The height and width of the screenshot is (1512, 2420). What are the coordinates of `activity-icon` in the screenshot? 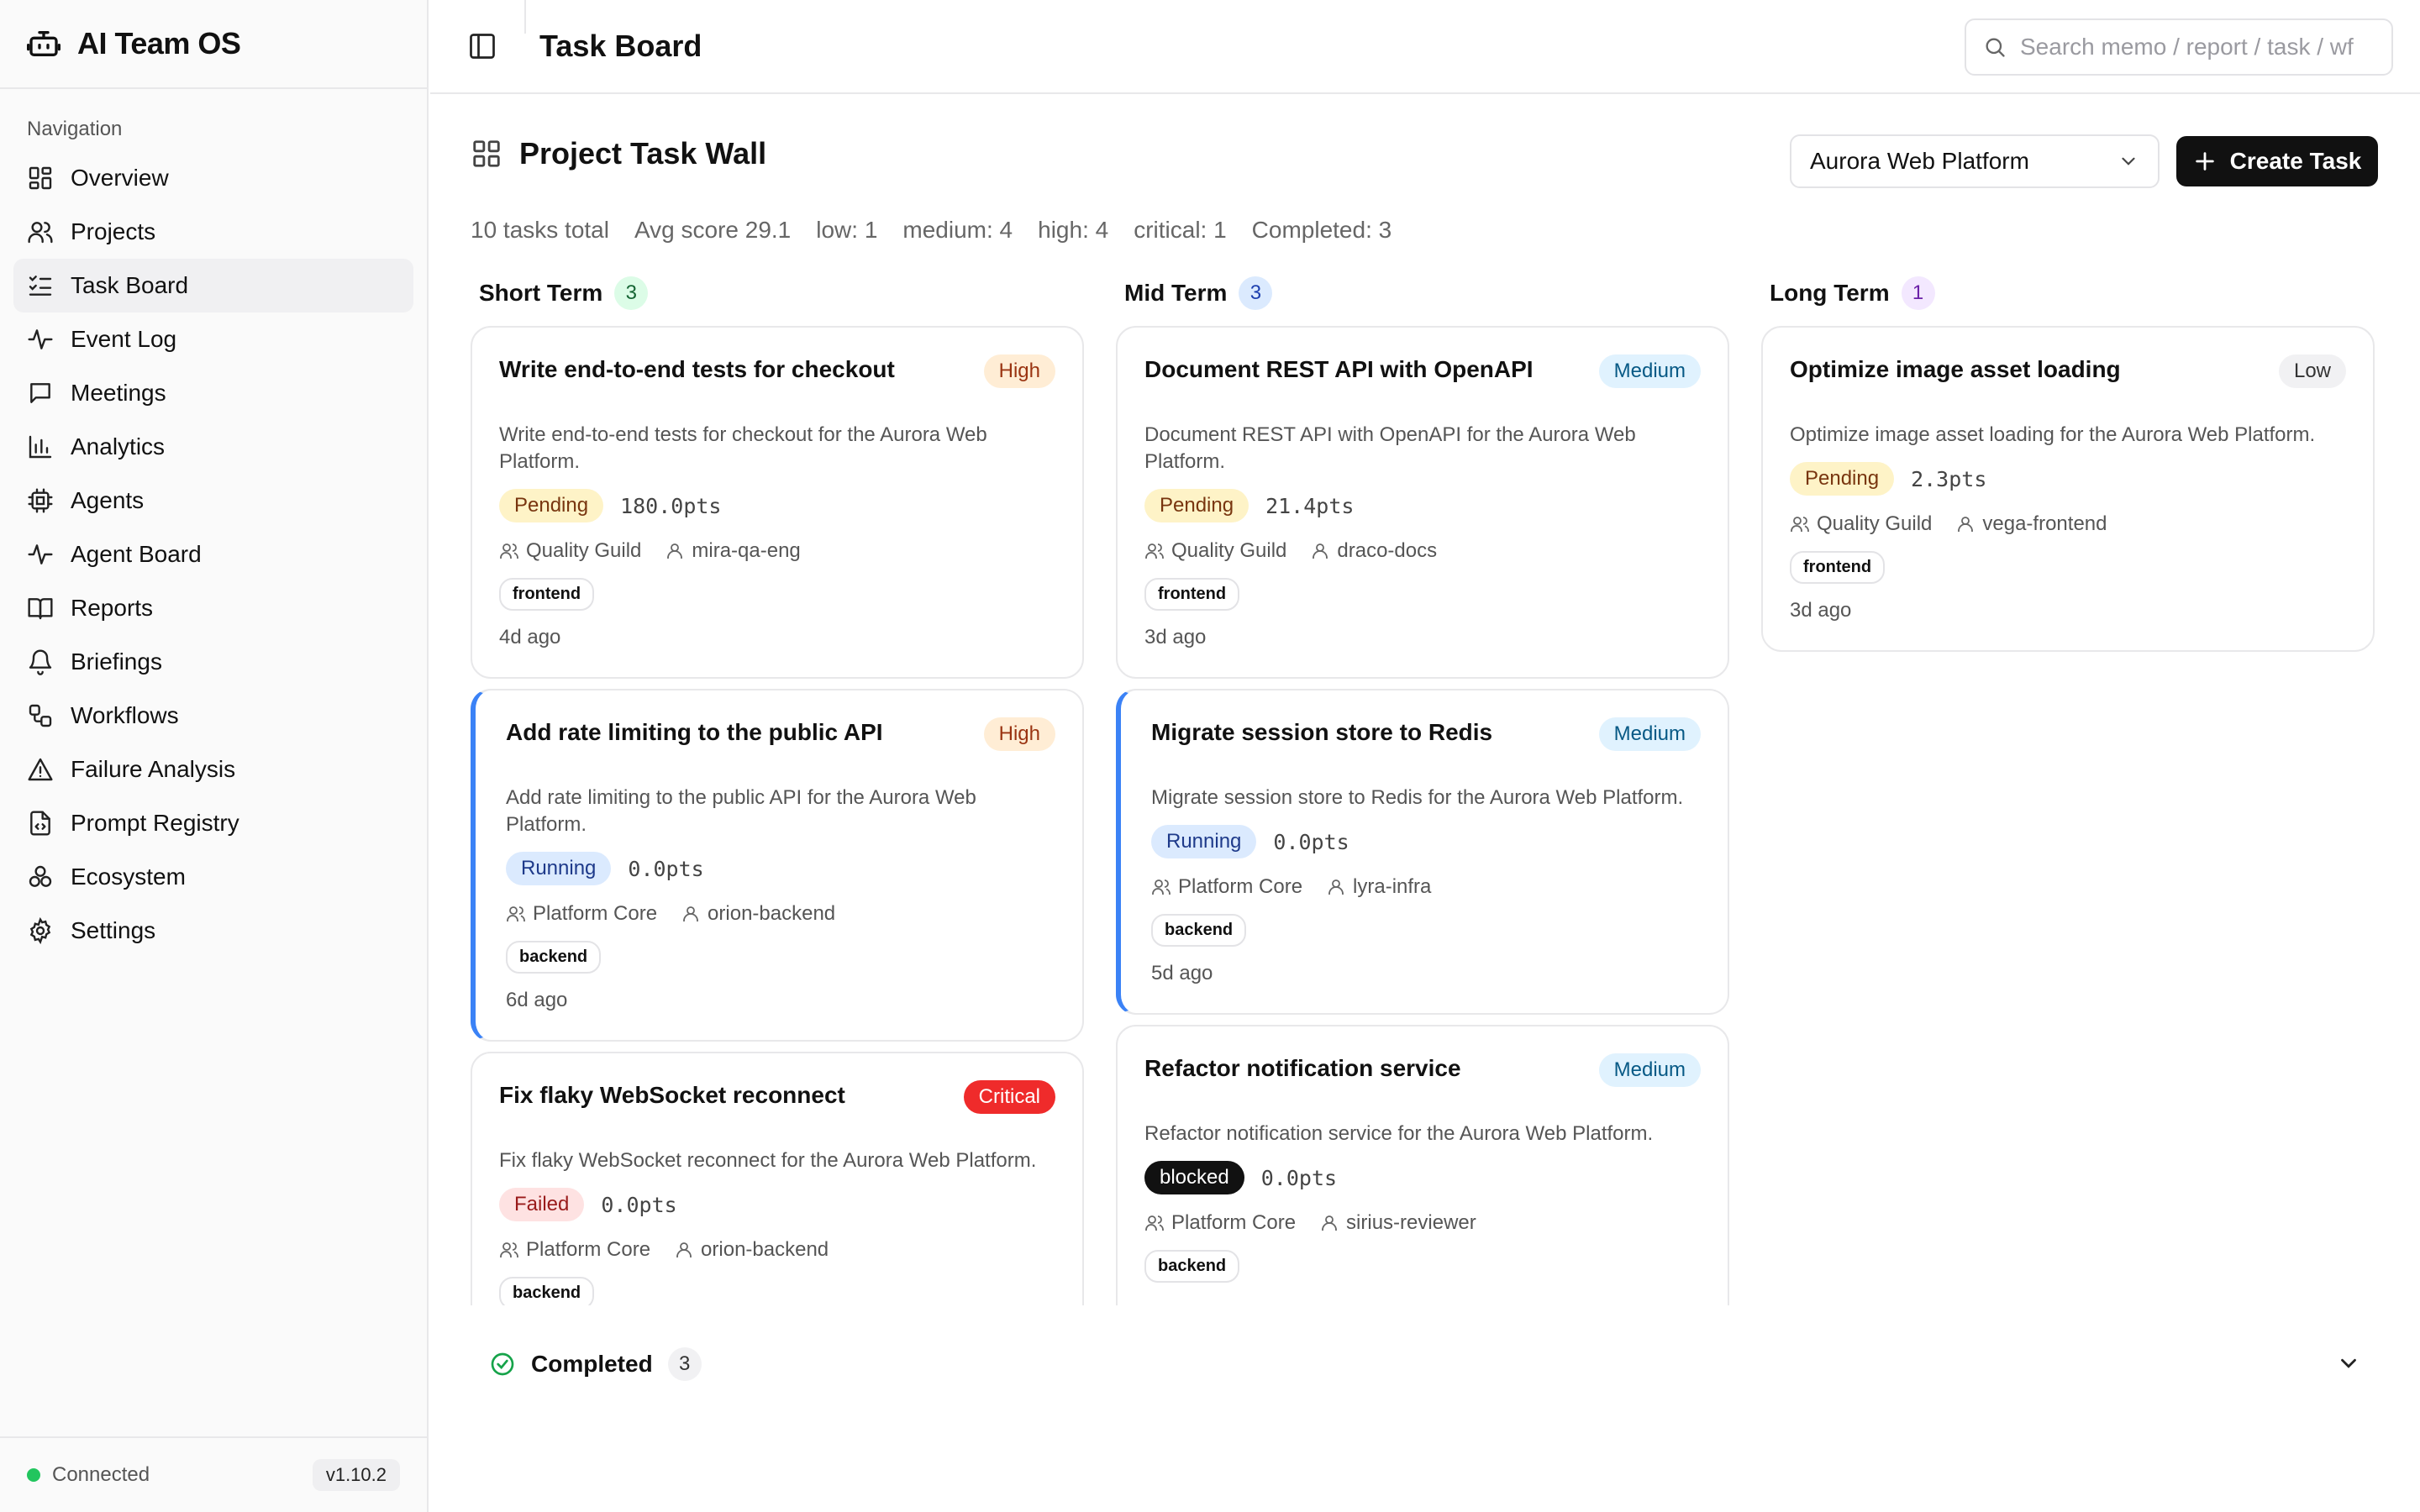 It's located at (40, 339).